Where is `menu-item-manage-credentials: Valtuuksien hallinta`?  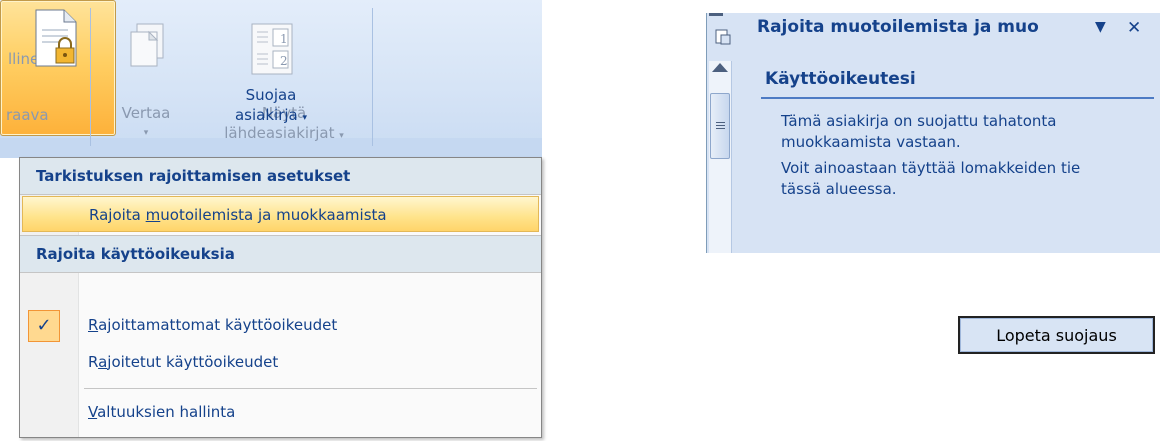
menu-item-manage-credentials: Valtuuksien hallinta is located at coordinates (280, 412).